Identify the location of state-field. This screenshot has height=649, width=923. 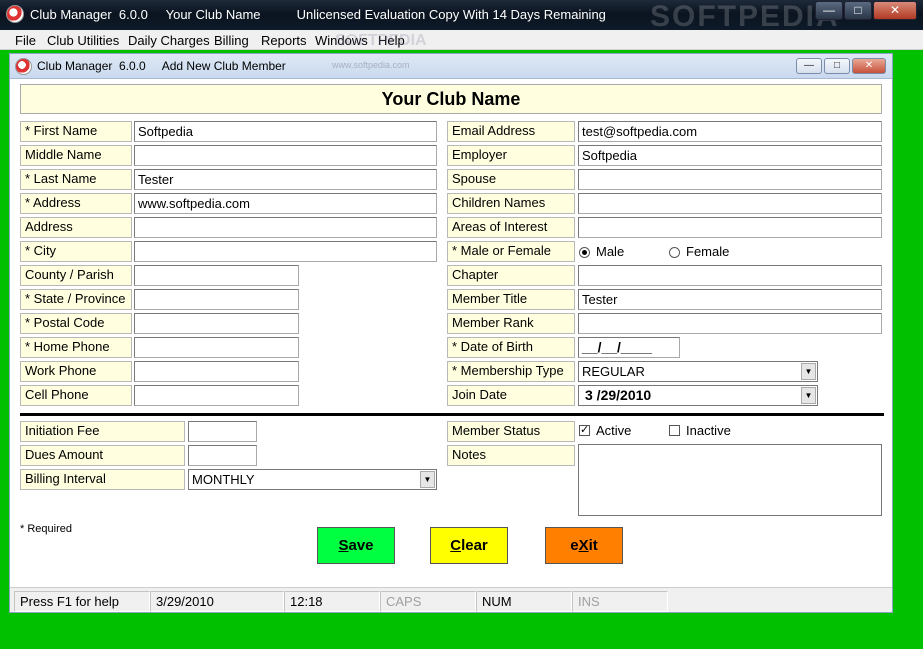
(216, 299).